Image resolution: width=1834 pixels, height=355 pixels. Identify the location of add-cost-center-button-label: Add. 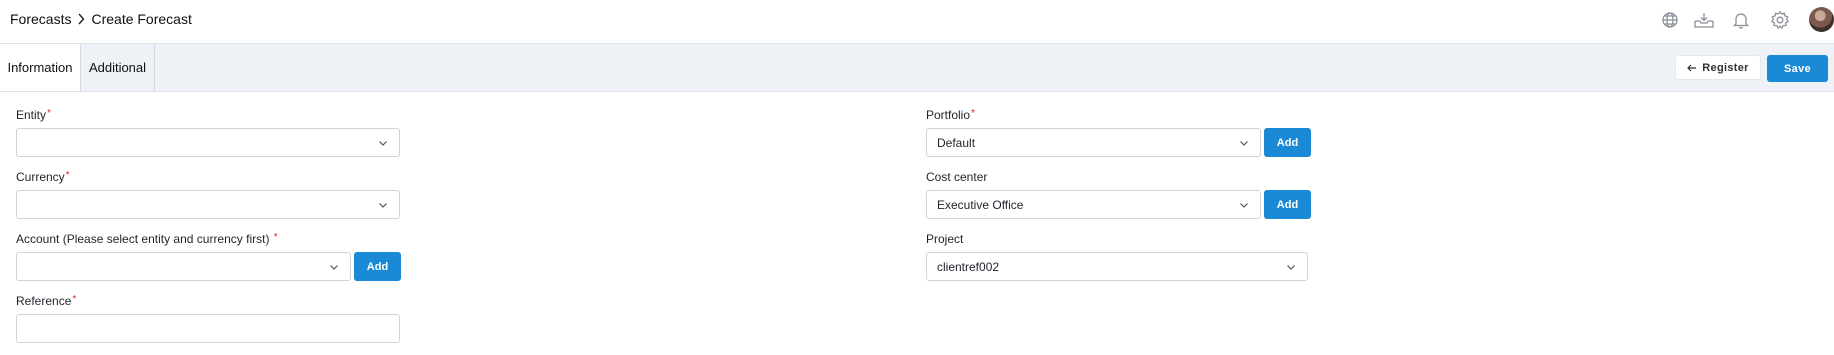
(1287, 204).